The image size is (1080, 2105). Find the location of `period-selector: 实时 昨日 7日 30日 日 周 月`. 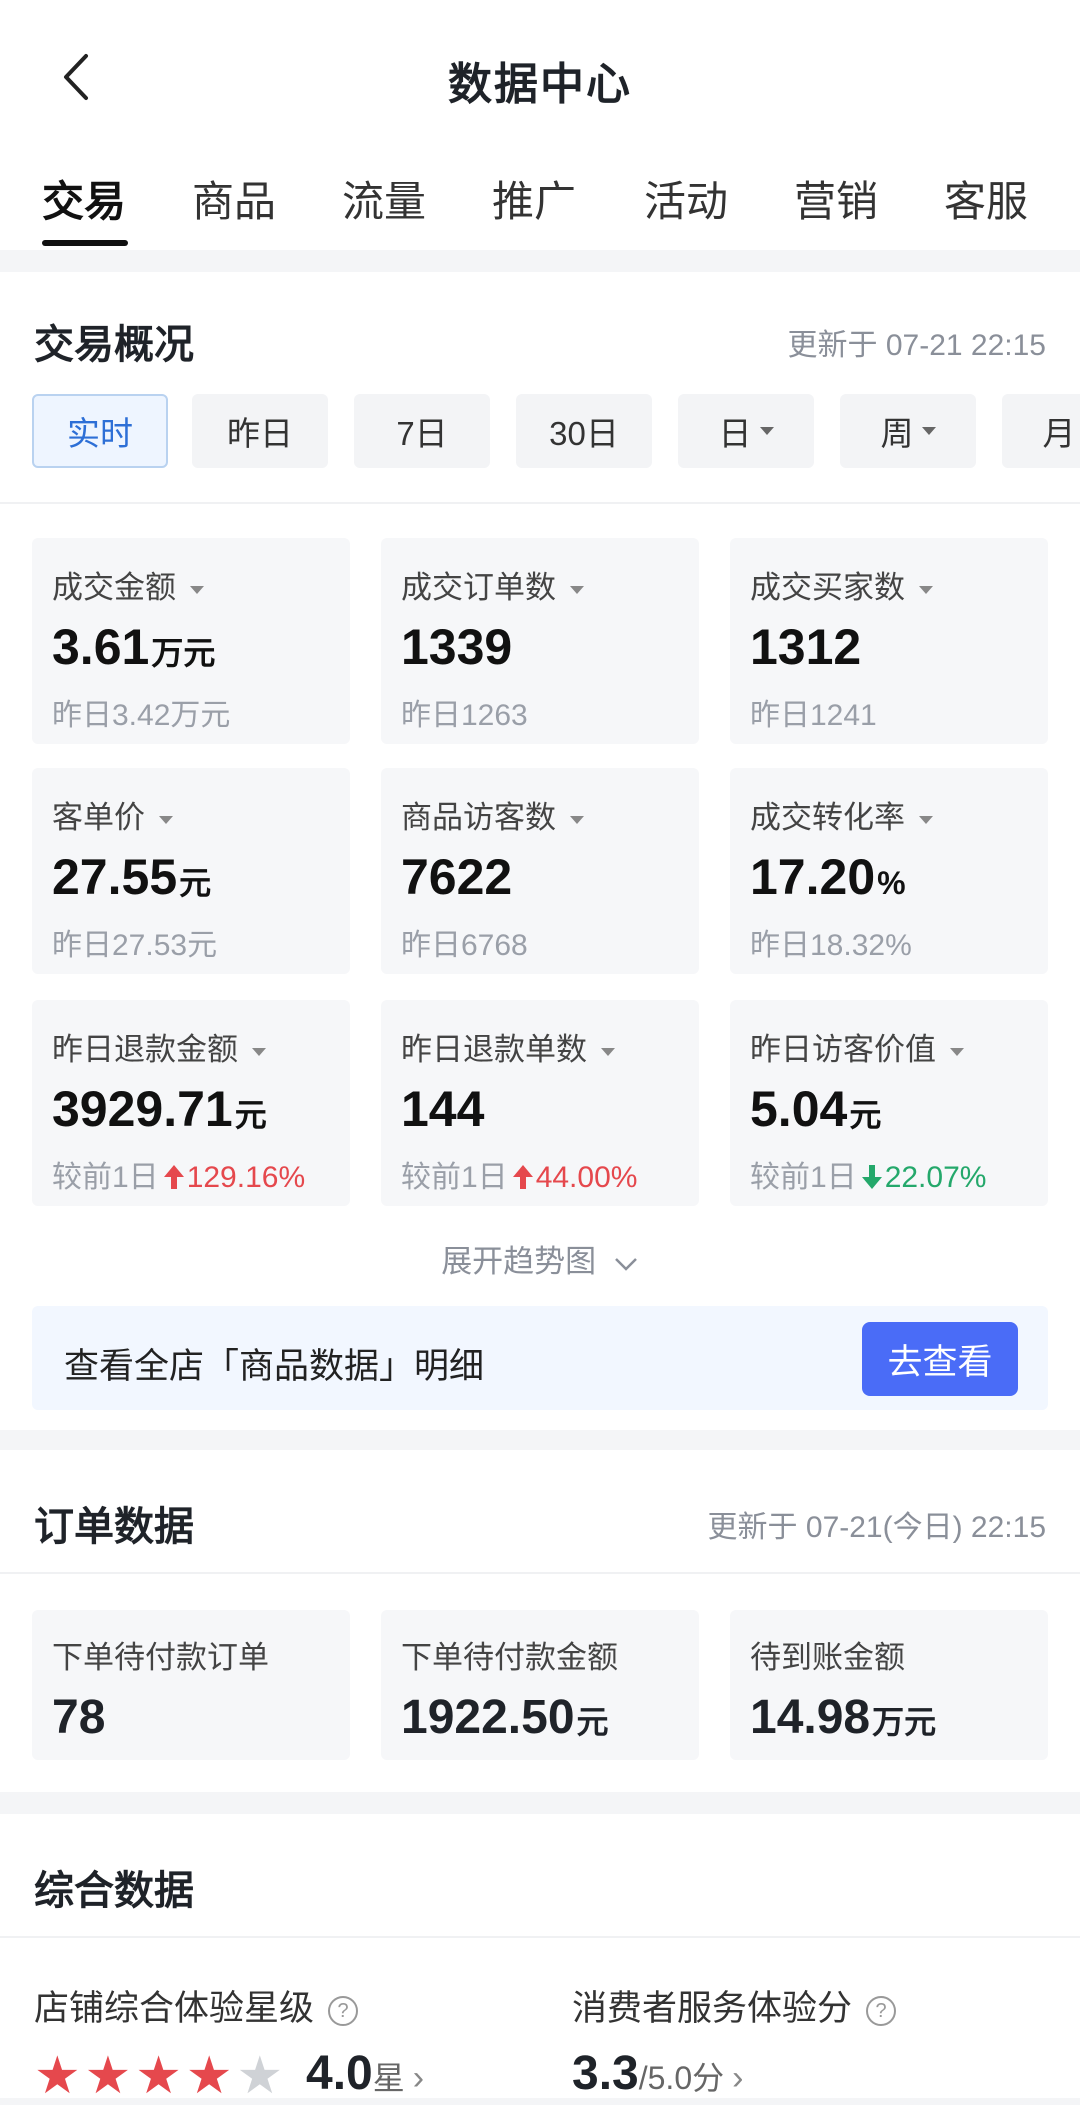

period-selector: 实时 昨日 7日 30日 日 周 月 is located at coordinates (556, 433).